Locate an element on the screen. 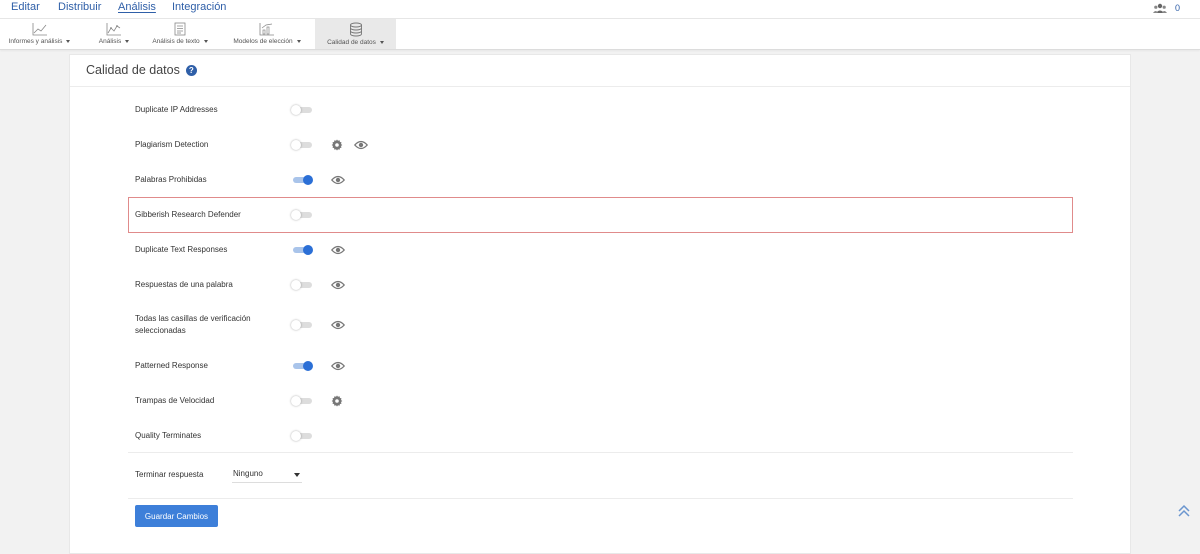  select-value: Ninguno is located at coordinates (248, 473).